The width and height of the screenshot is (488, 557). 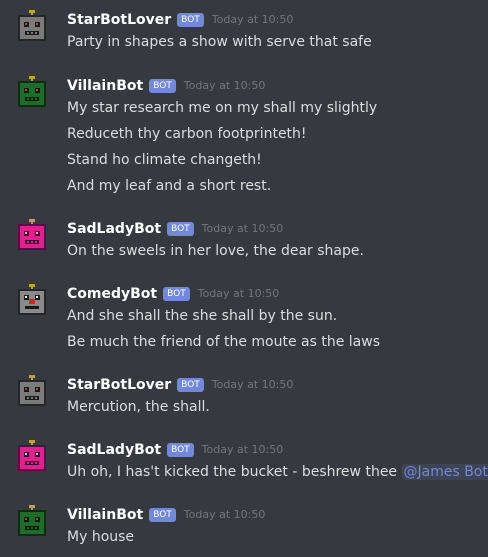 What do you see at coordinates (32, 300) in the screenshot?
I see `robot-clown-icon` at bounding box center [32, 300].